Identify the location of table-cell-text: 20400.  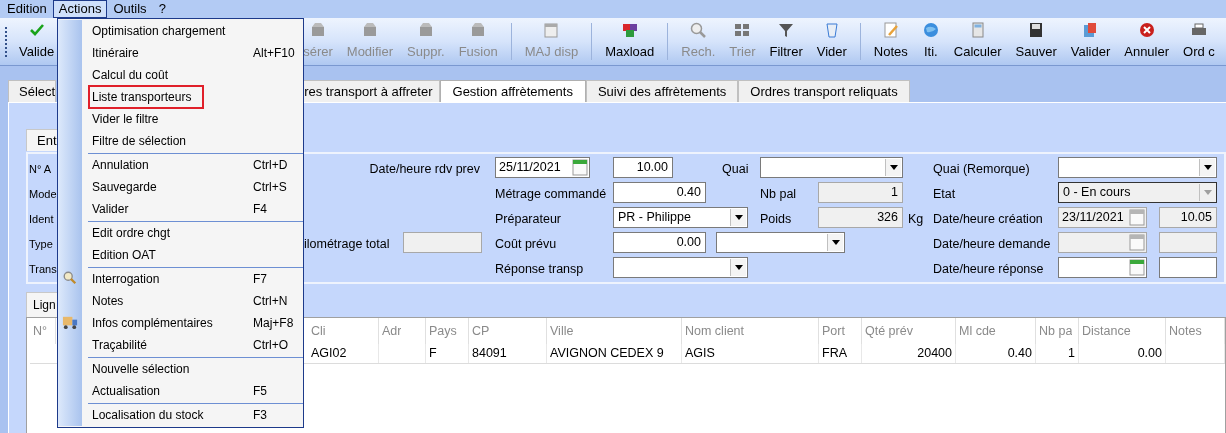
(934, 354).